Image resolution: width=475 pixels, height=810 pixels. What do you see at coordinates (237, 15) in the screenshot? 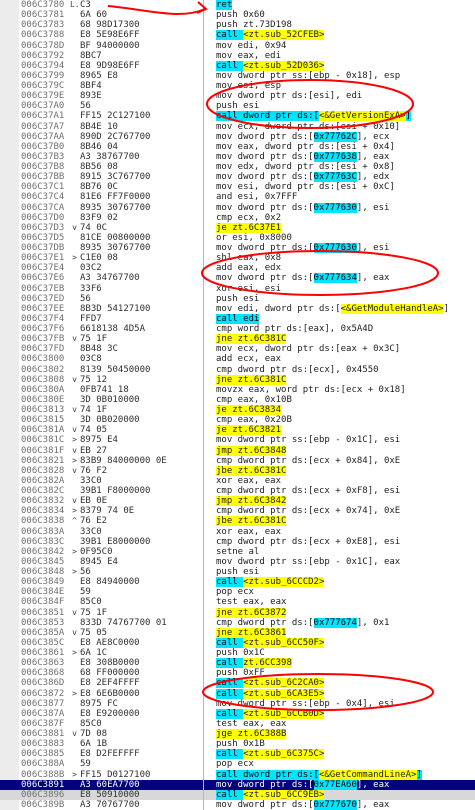
I see `instruction-row: 006C3781 6A 60 push 0x60` at bounding box center [237, 15].